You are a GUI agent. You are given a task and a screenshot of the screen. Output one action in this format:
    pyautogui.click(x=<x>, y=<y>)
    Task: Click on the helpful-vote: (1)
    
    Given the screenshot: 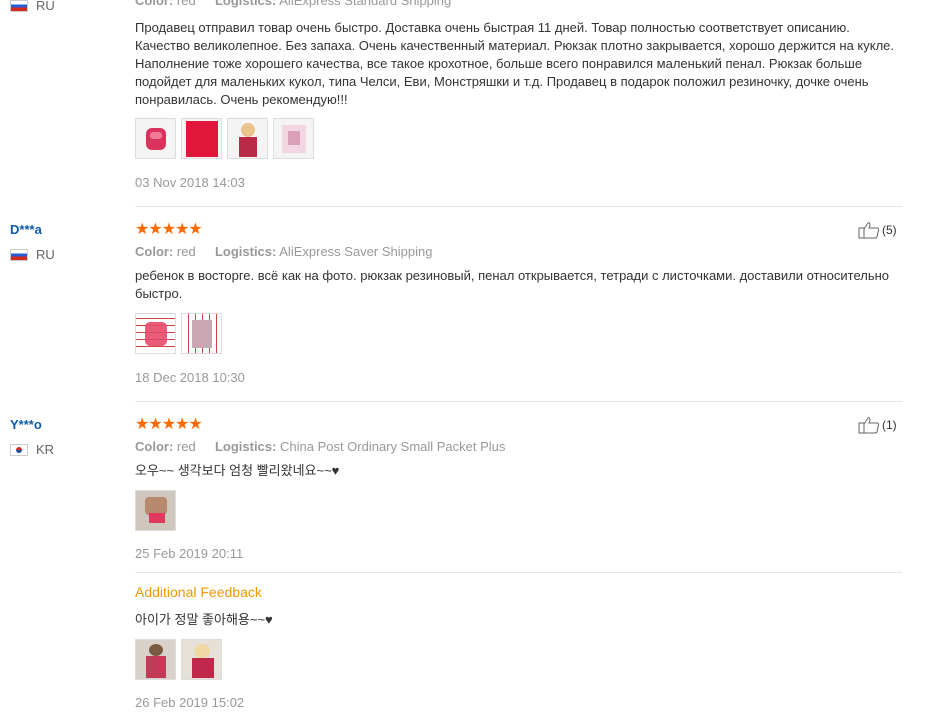 What is the action you would take?
    pyautogui.click(x=877, y=425)
    